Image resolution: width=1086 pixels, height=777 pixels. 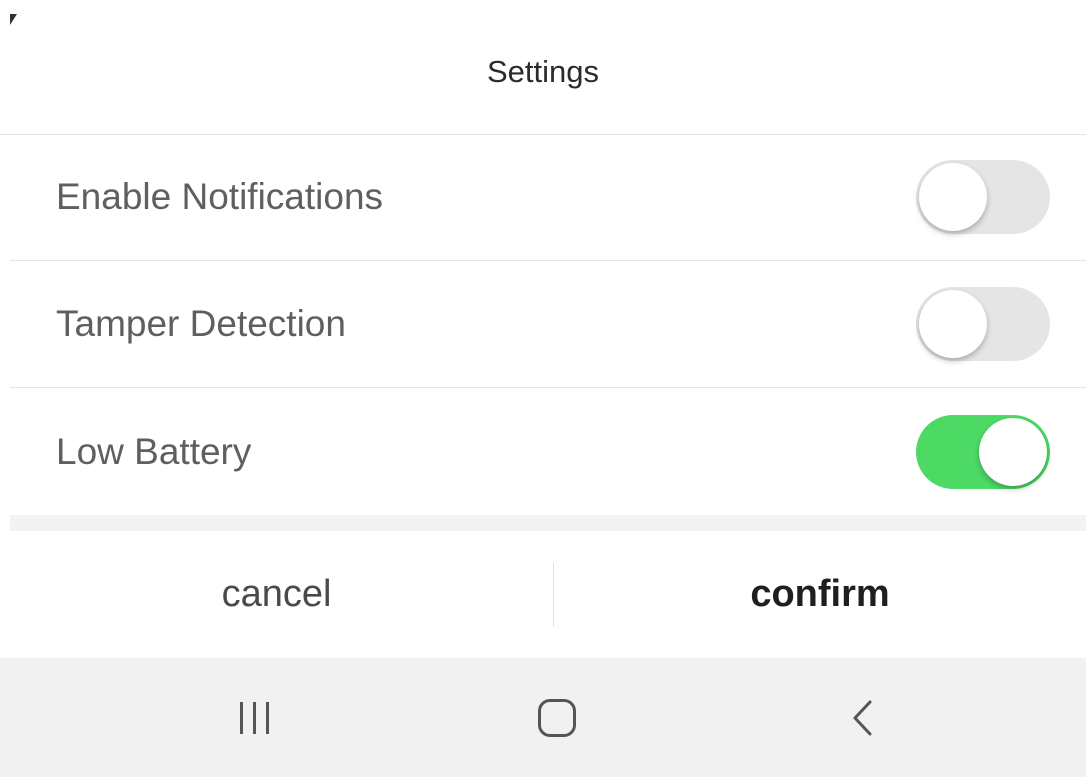 I want to click on tamper-detection-toggle, so click(x=983, y=324).